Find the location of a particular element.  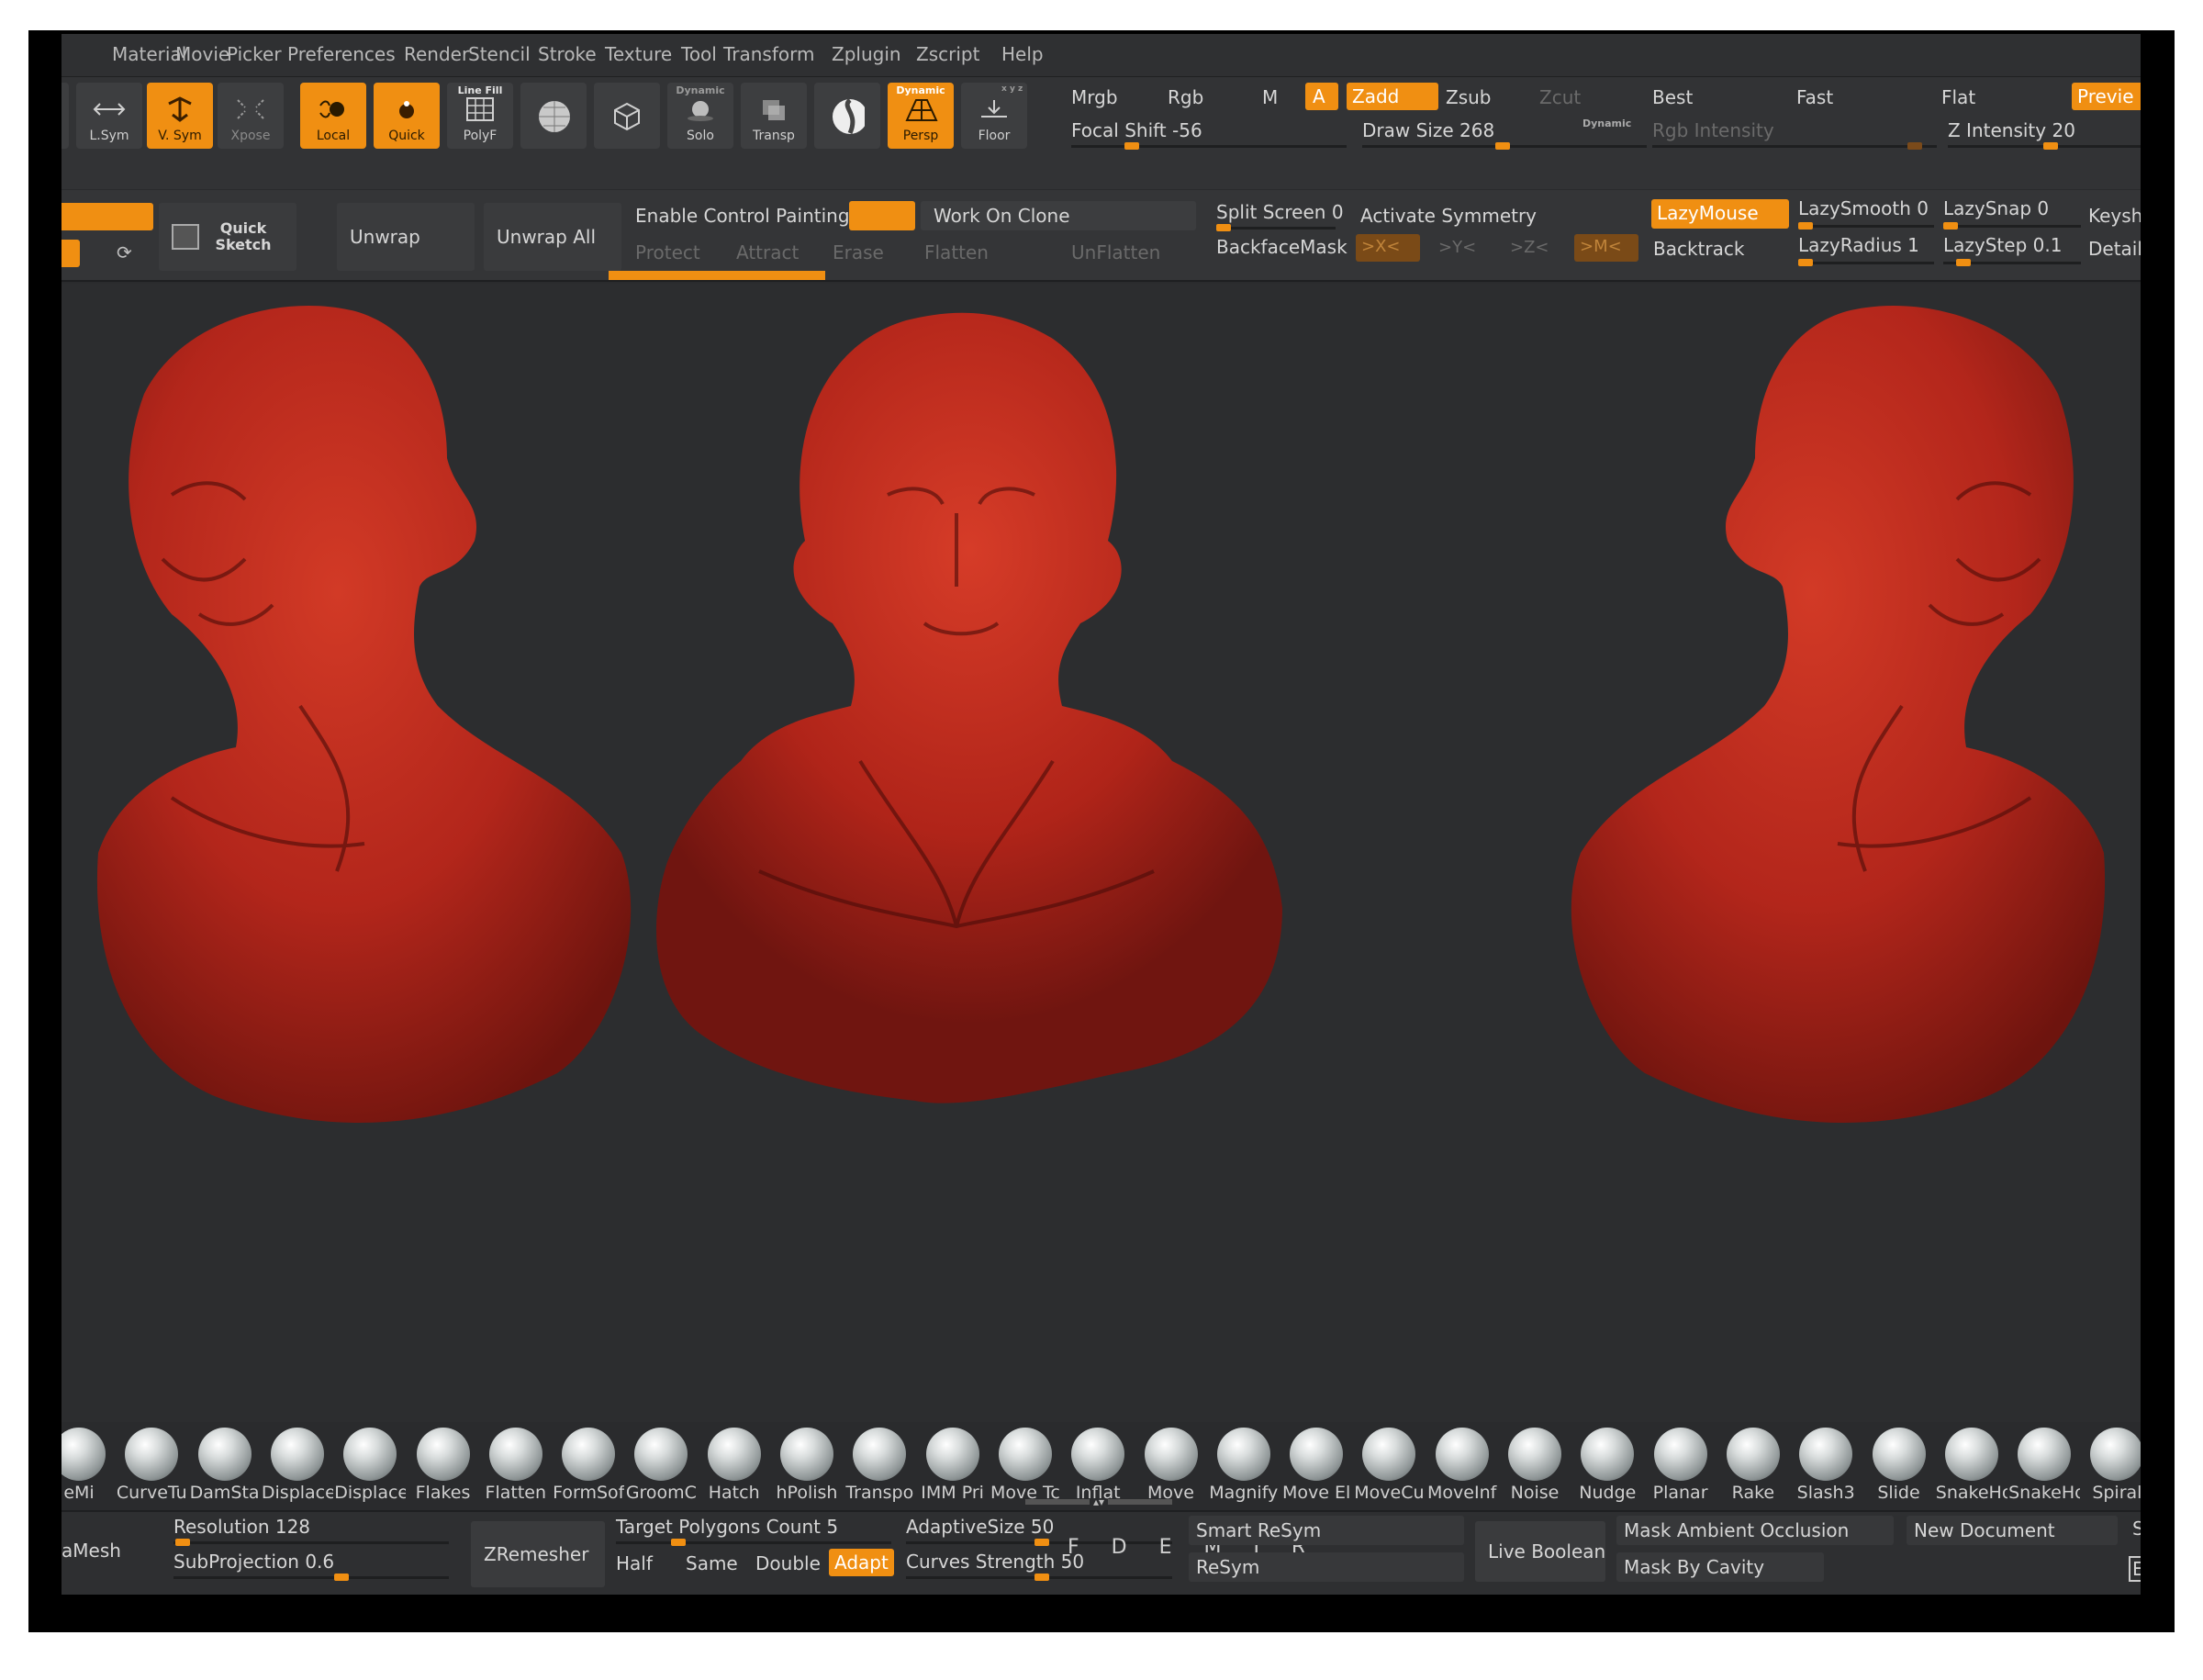

z-intensity-slider is located at coordinates (2044, 146).